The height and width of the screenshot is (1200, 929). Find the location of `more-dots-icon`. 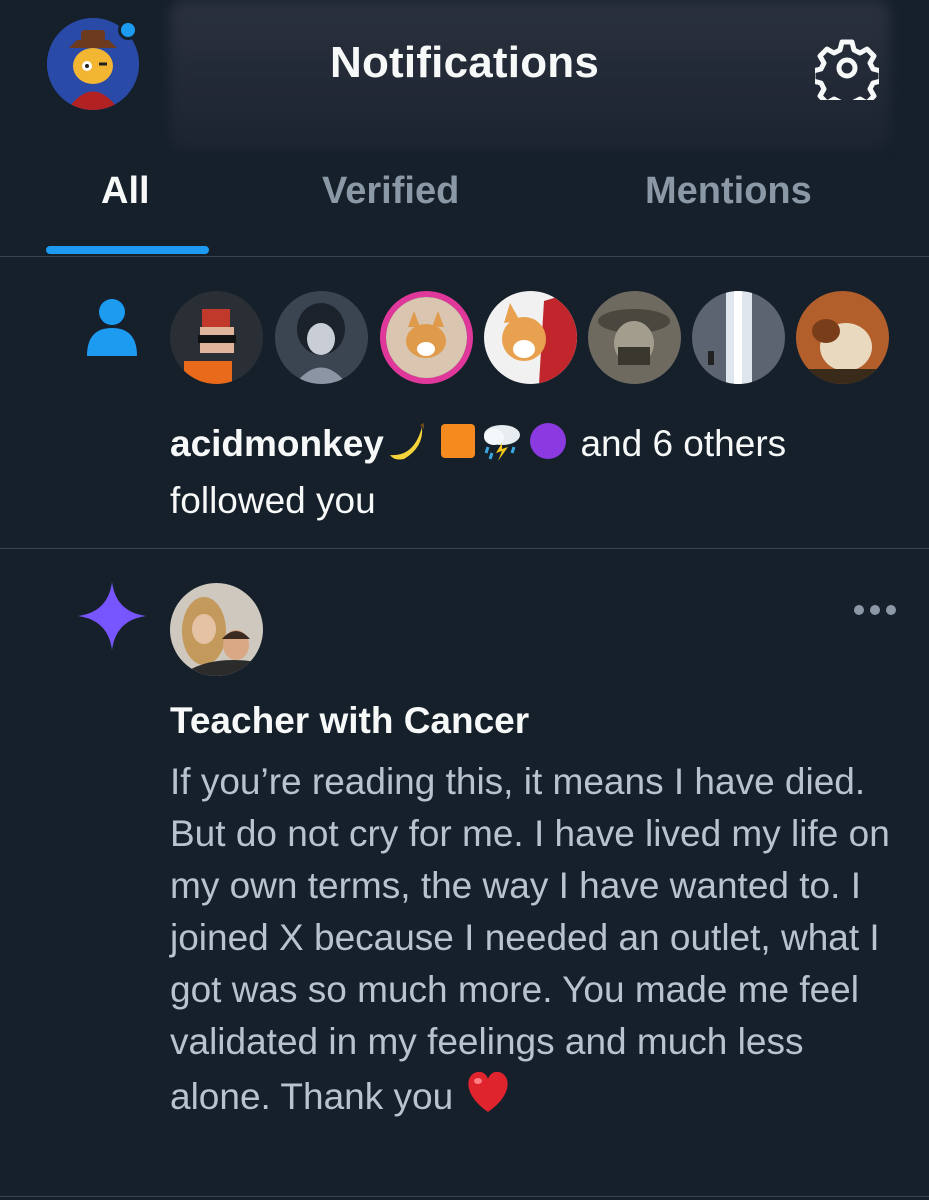

more-dots-icon is located at coordinates (875, 610).